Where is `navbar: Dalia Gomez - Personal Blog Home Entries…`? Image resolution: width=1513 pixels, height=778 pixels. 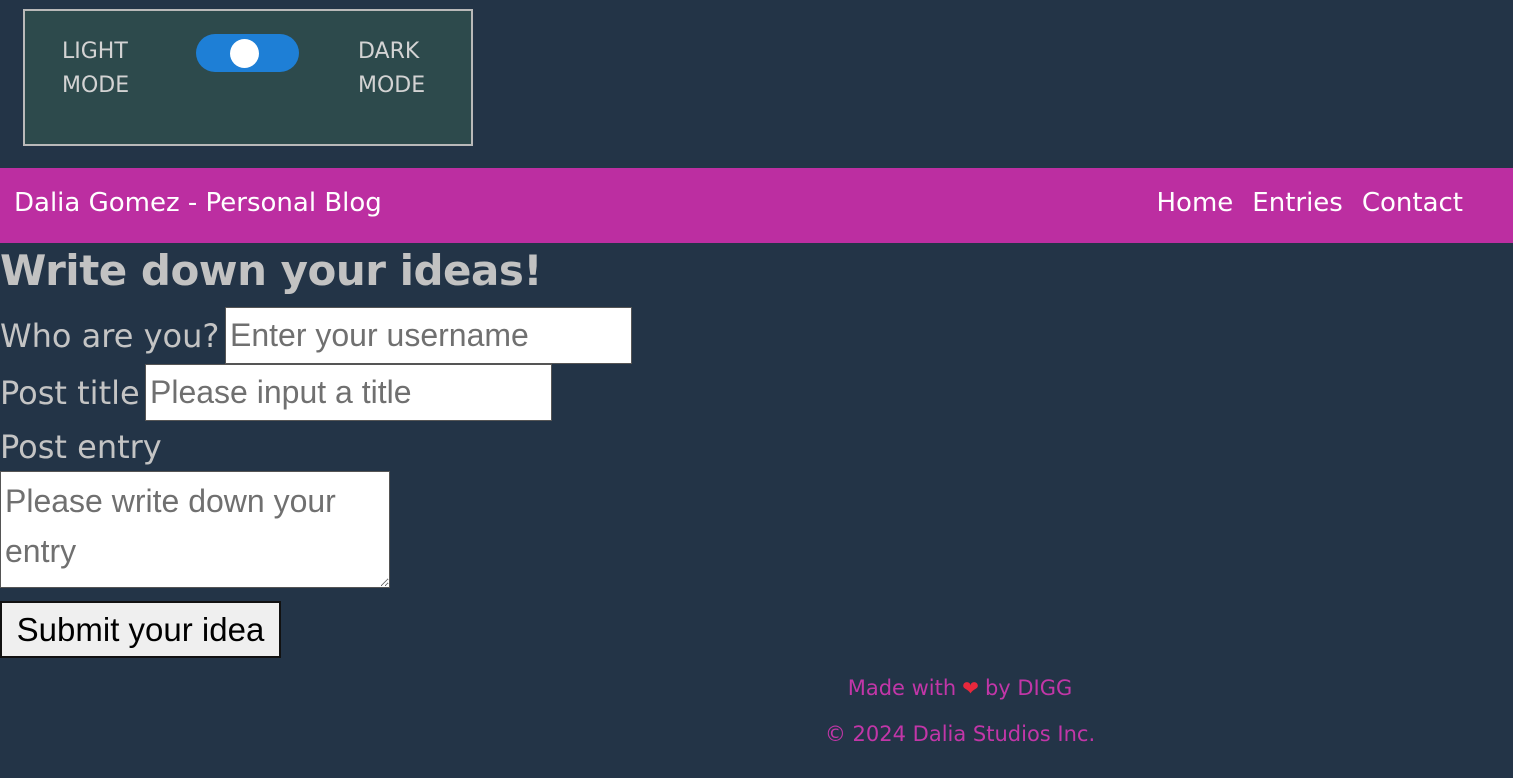 navbar: Dalia Gomez - Personal Blog Home Entries… is located at coordinates (756, 205).